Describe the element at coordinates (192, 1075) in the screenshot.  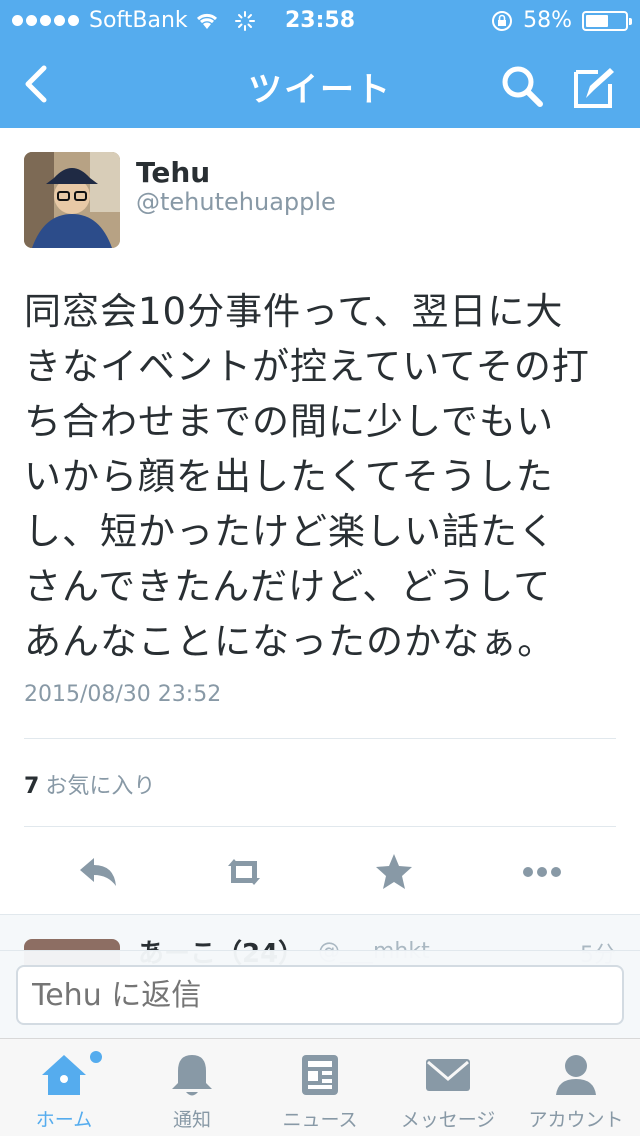
I see `bell-icon` at that location.